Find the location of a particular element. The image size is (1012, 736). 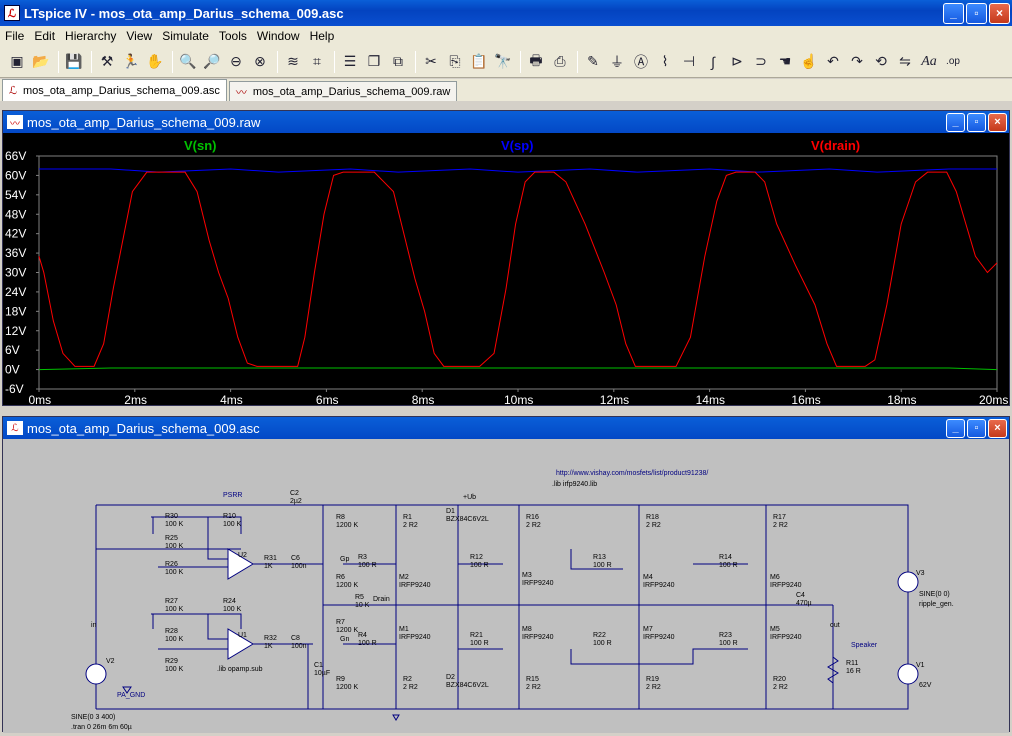

zoom-pan-icon: 🔎 is located at coordinates (212, 62).